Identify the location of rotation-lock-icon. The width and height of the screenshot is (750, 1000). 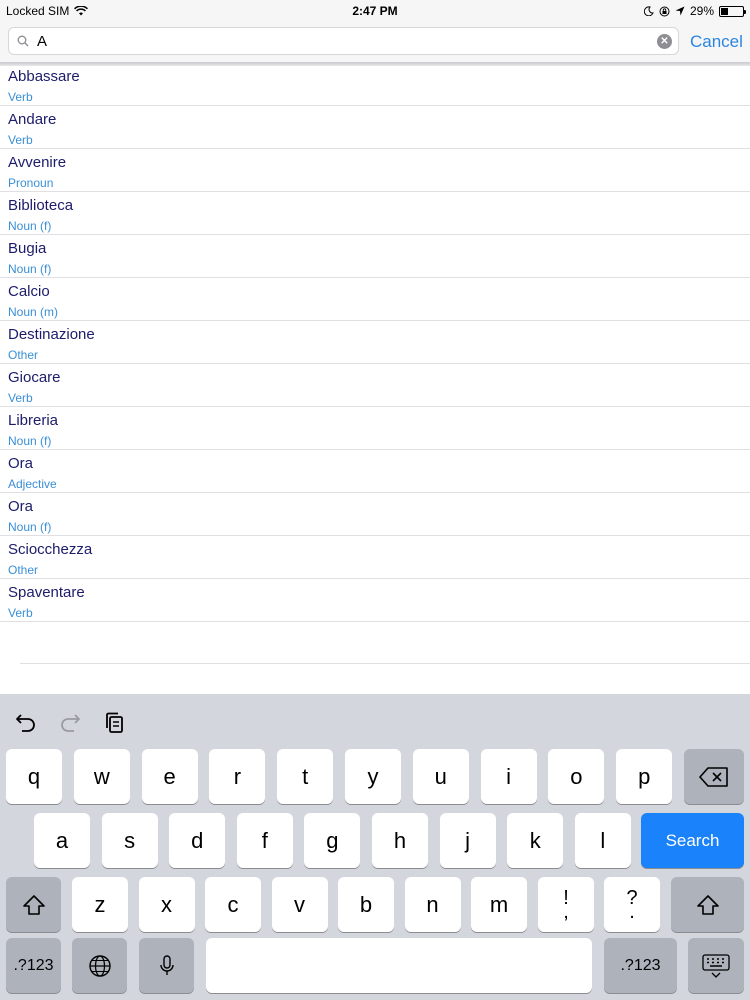
(664, 11).